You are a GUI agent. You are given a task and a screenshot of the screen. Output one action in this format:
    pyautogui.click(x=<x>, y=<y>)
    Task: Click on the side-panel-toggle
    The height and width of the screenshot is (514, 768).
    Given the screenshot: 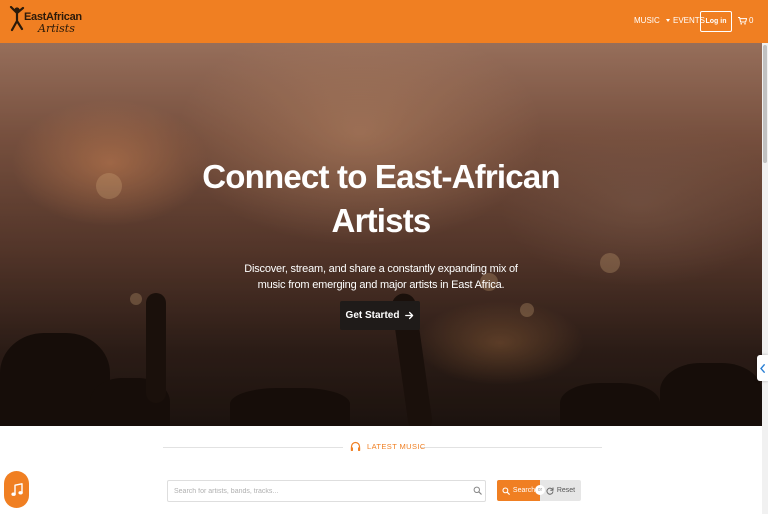 What is the action you would take?
    pyautogui.click(x=762, y=368)
    